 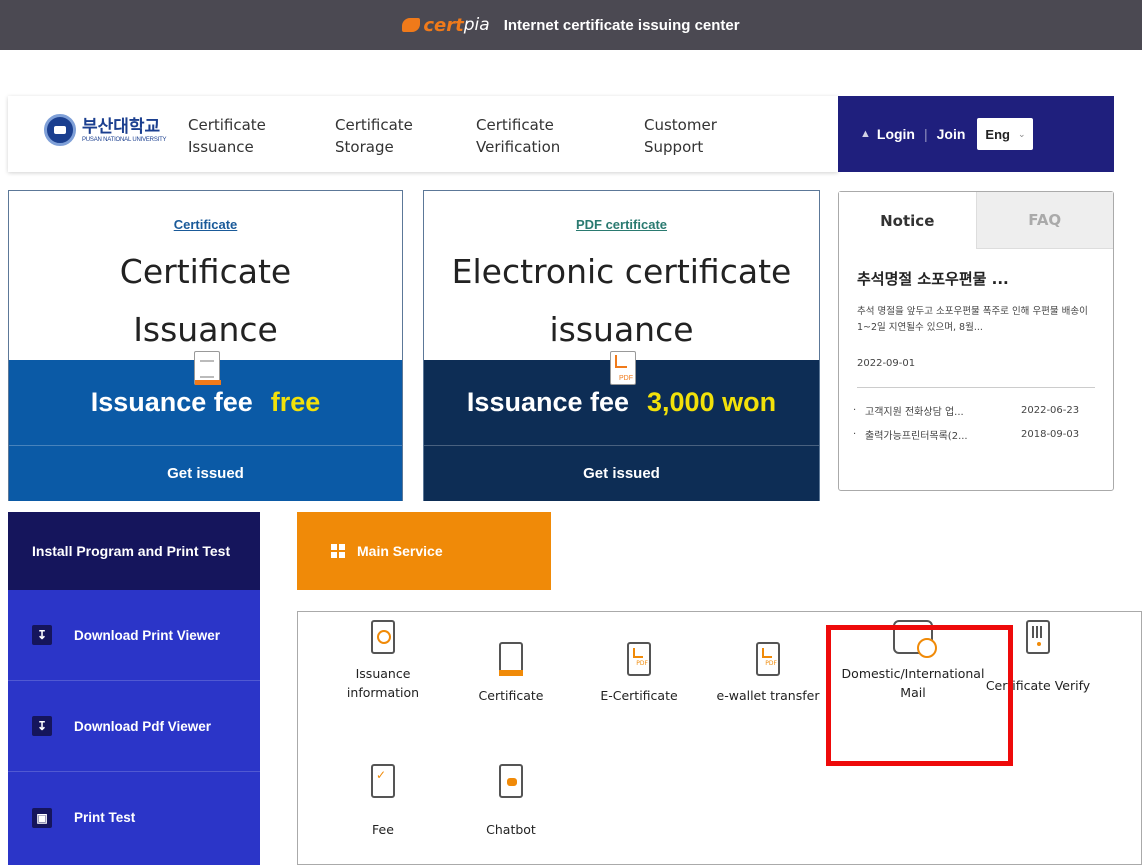 I want to click on install-item-label: Download Pdf Viewer, so click(x=143, y=726).